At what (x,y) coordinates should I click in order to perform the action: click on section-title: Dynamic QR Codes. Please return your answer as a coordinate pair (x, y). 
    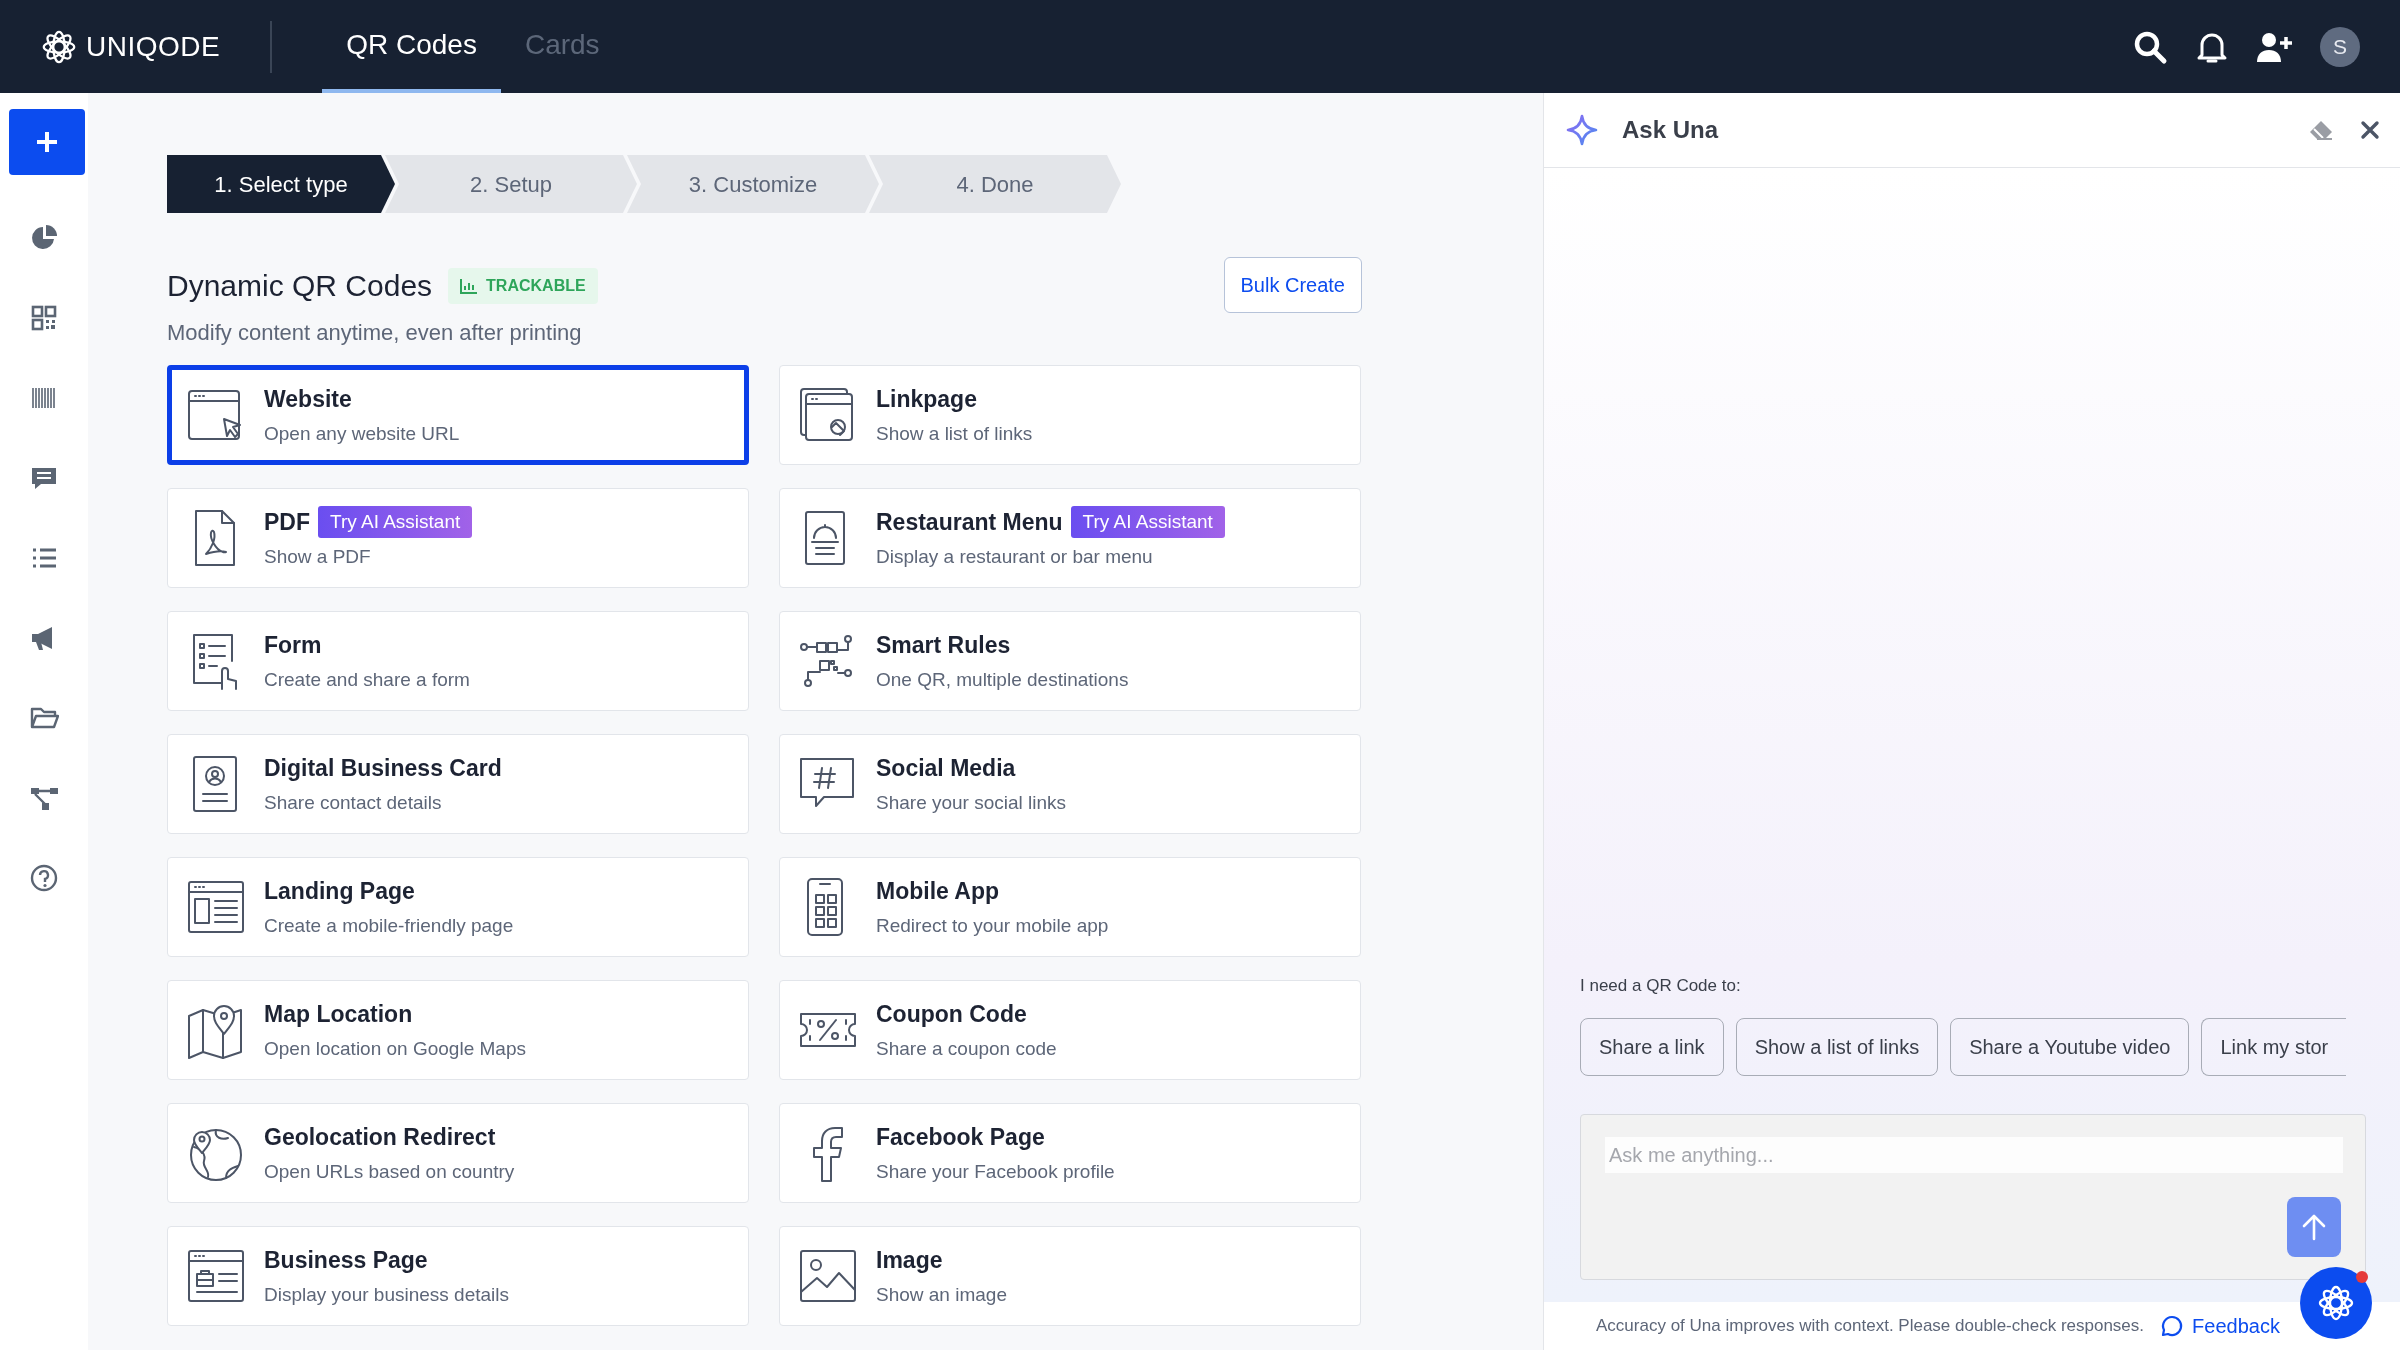
    Looking at the image, I should click on (300, 286).